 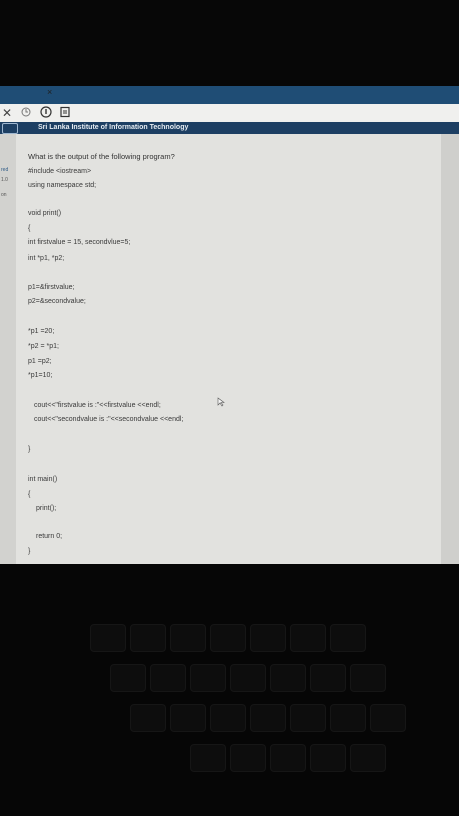 What do you see at coordinates (229, 113) in the screenshot?
I see `browser-toolbar: ✕` at bounding box center [229, 113].